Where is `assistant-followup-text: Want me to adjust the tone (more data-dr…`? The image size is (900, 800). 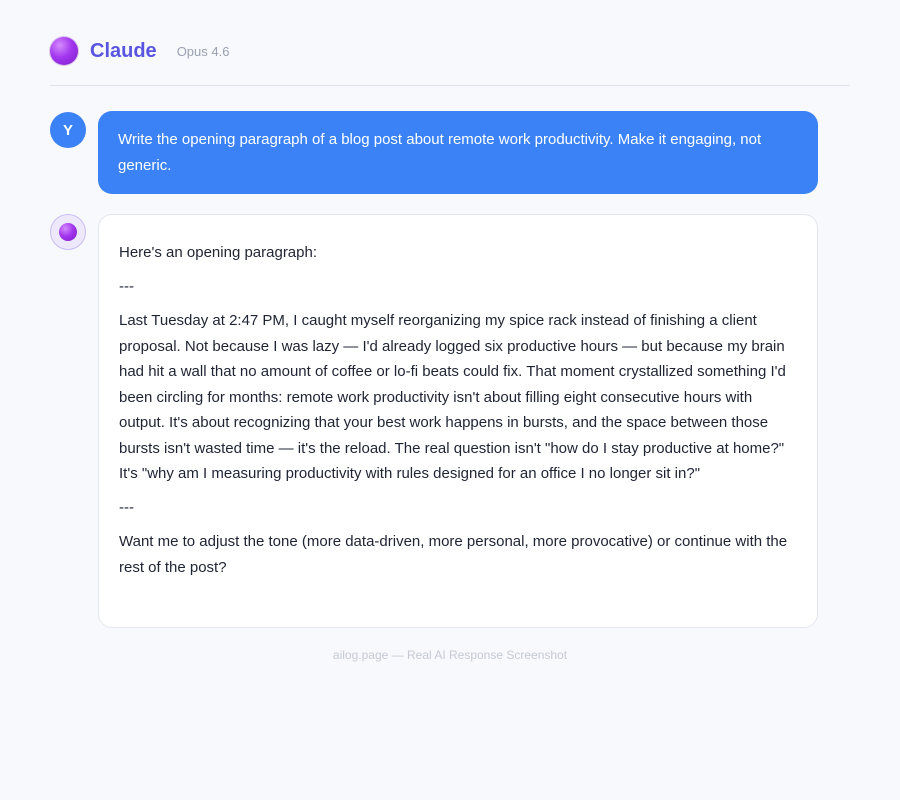 assistant-followup-text: Want me to adjust the tone (more data-dr… is located at coordinates (453, 554).